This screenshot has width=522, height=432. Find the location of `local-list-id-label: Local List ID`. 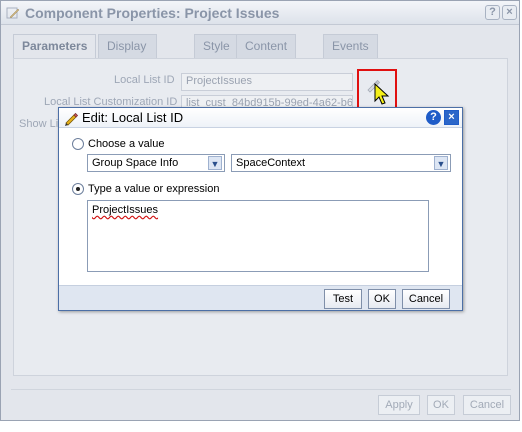

local-list-id-label: Local List ID is located at coordinates (144, 80).